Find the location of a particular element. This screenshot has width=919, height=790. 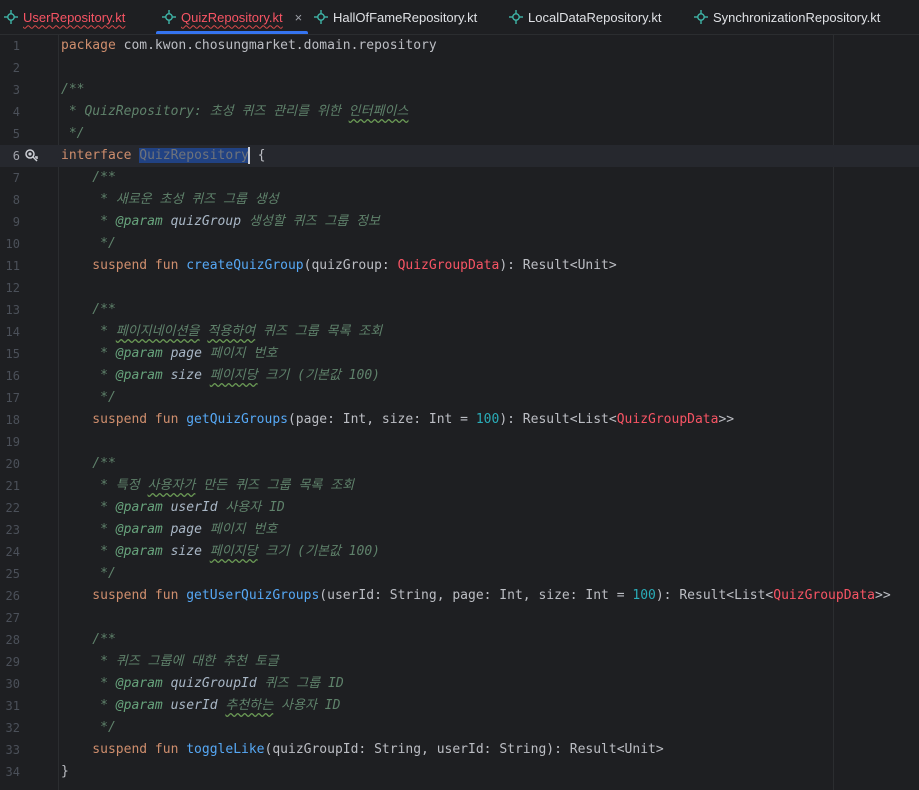

line-number: 8 is located at coordinates (16, 200).